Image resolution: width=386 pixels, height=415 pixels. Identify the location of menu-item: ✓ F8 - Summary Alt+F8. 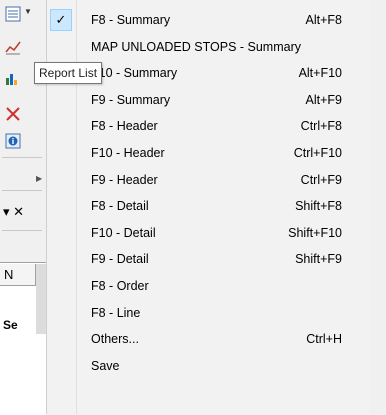
(208, 20).